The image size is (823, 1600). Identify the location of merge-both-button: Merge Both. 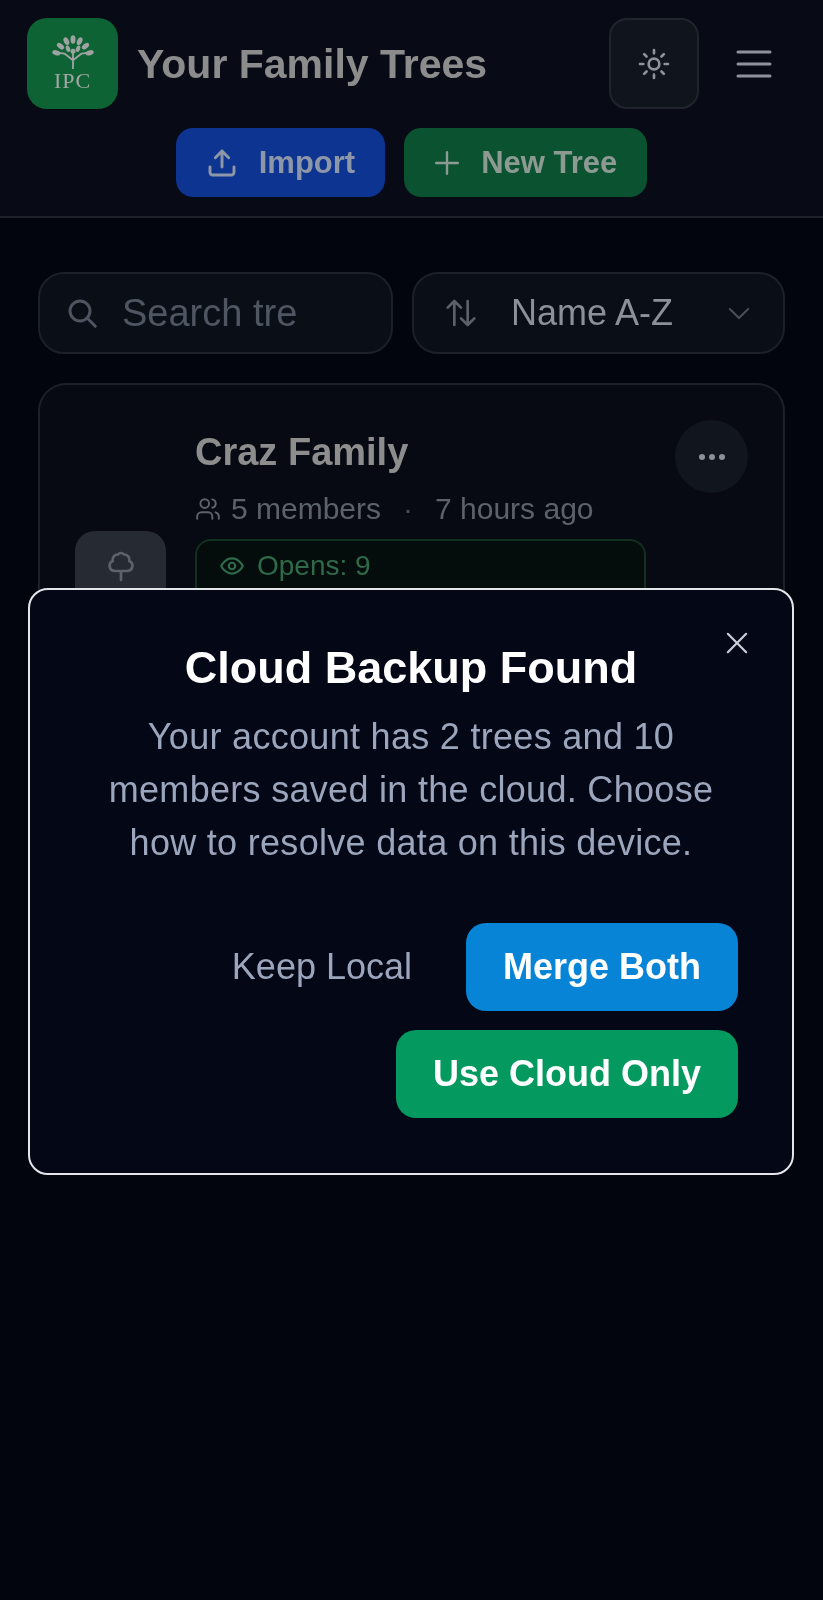
(602, 967).